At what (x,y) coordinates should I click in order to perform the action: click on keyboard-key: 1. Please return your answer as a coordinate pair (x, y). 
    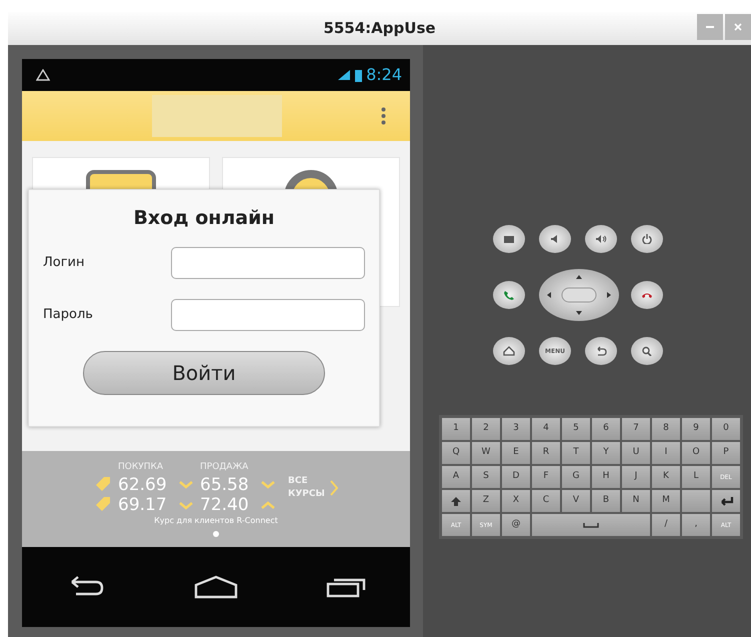
    Looking at the image, I should click on (456, 429).